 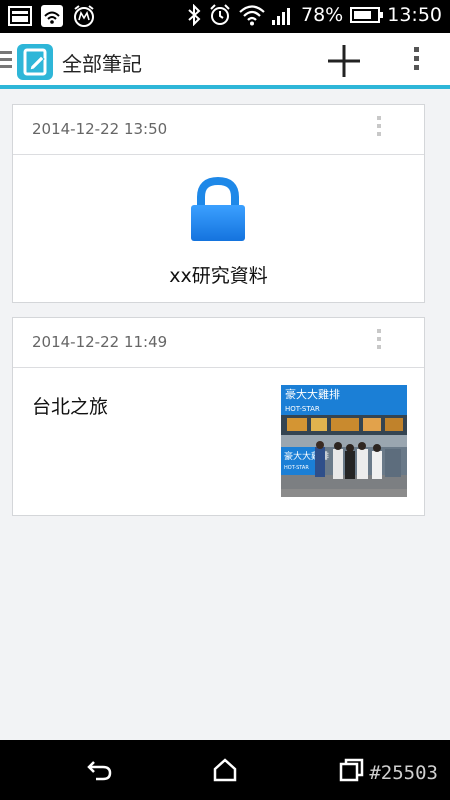 What do you see at coordinates (102, 64) in the screenshot?
I see `page-title: 全部筆記` at bounding box center [102, 64].